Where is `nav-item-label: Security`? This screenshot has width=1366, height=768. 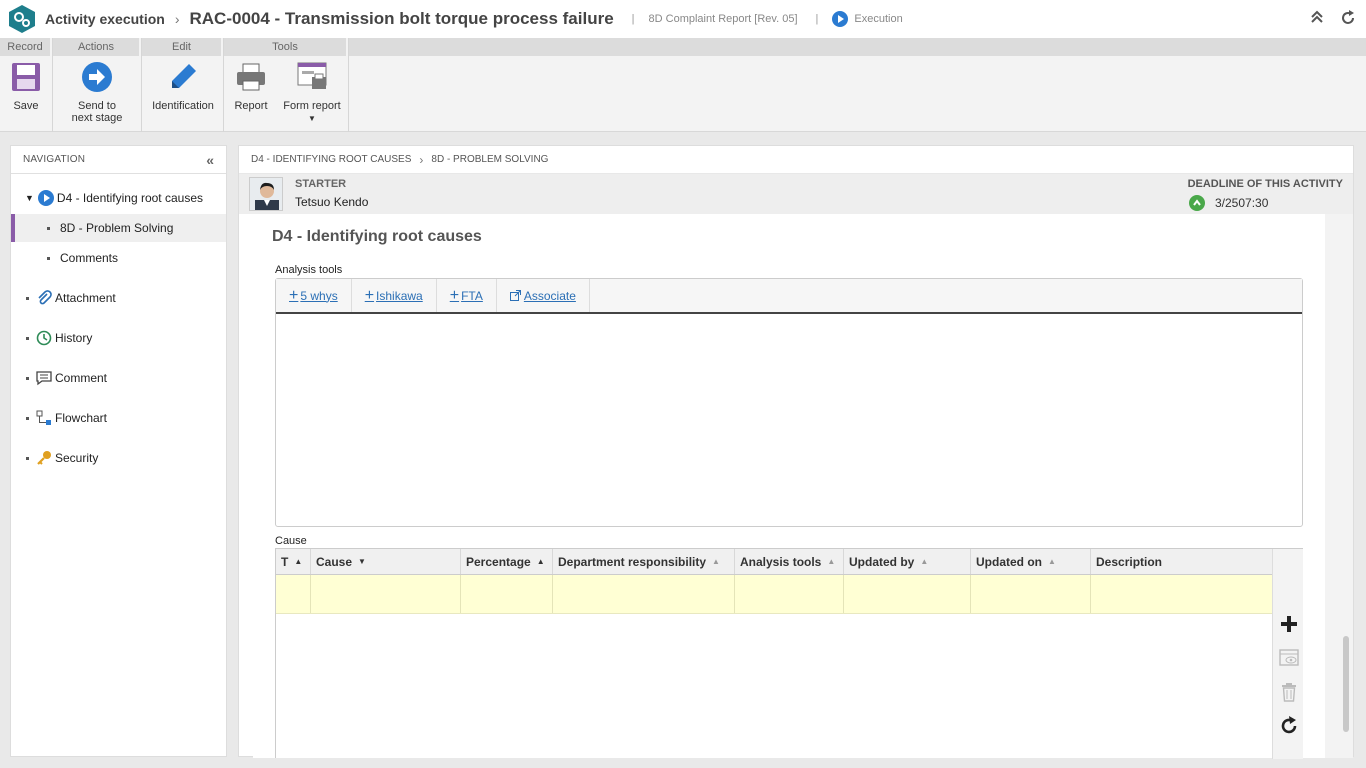
nav-item-label: Security is located at coordinates (77, 458).